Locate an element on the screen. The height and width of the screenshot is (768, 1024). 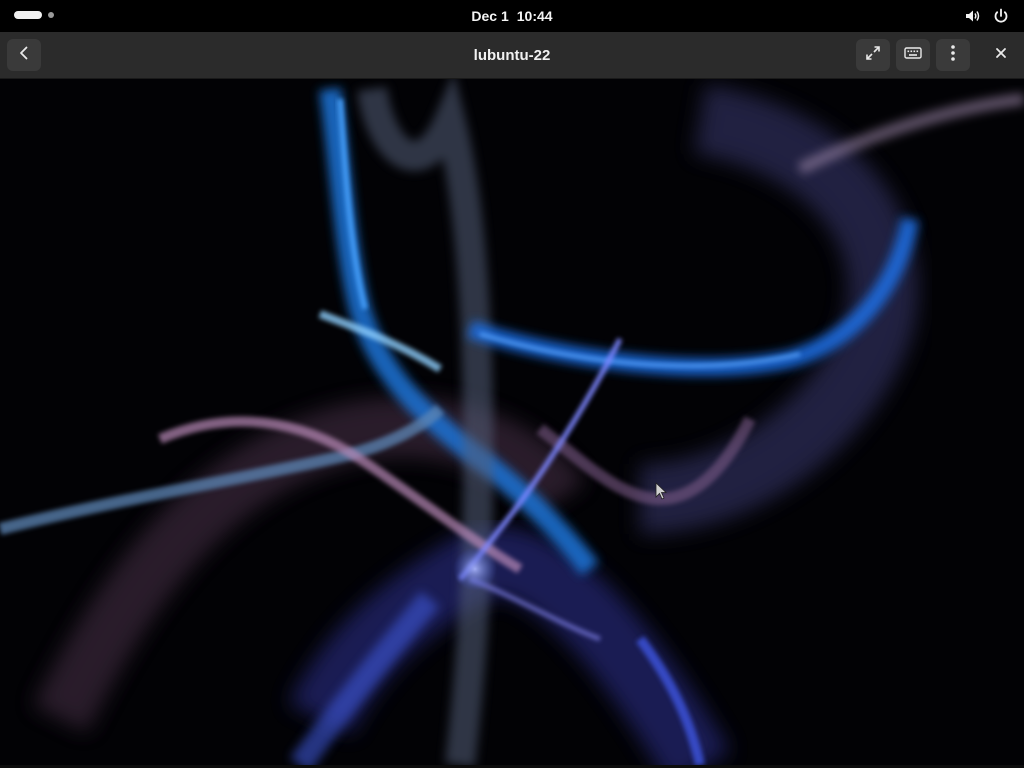
keyboard-button is located at coordinates (913, 55).